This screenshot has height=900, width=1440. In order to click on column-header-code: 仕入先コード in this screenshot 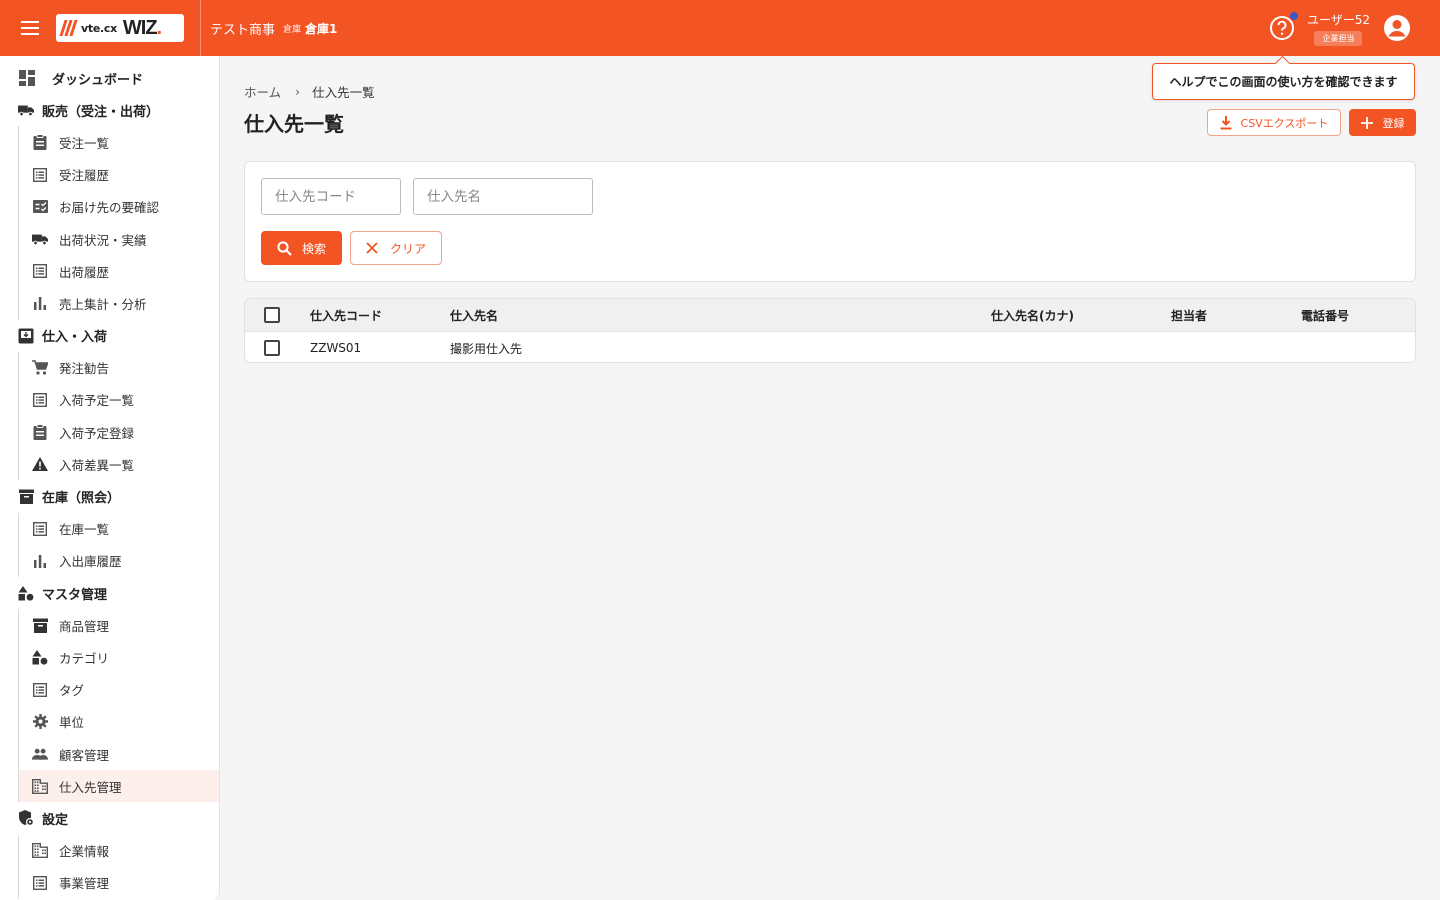, I will do `click(346, 315)`.